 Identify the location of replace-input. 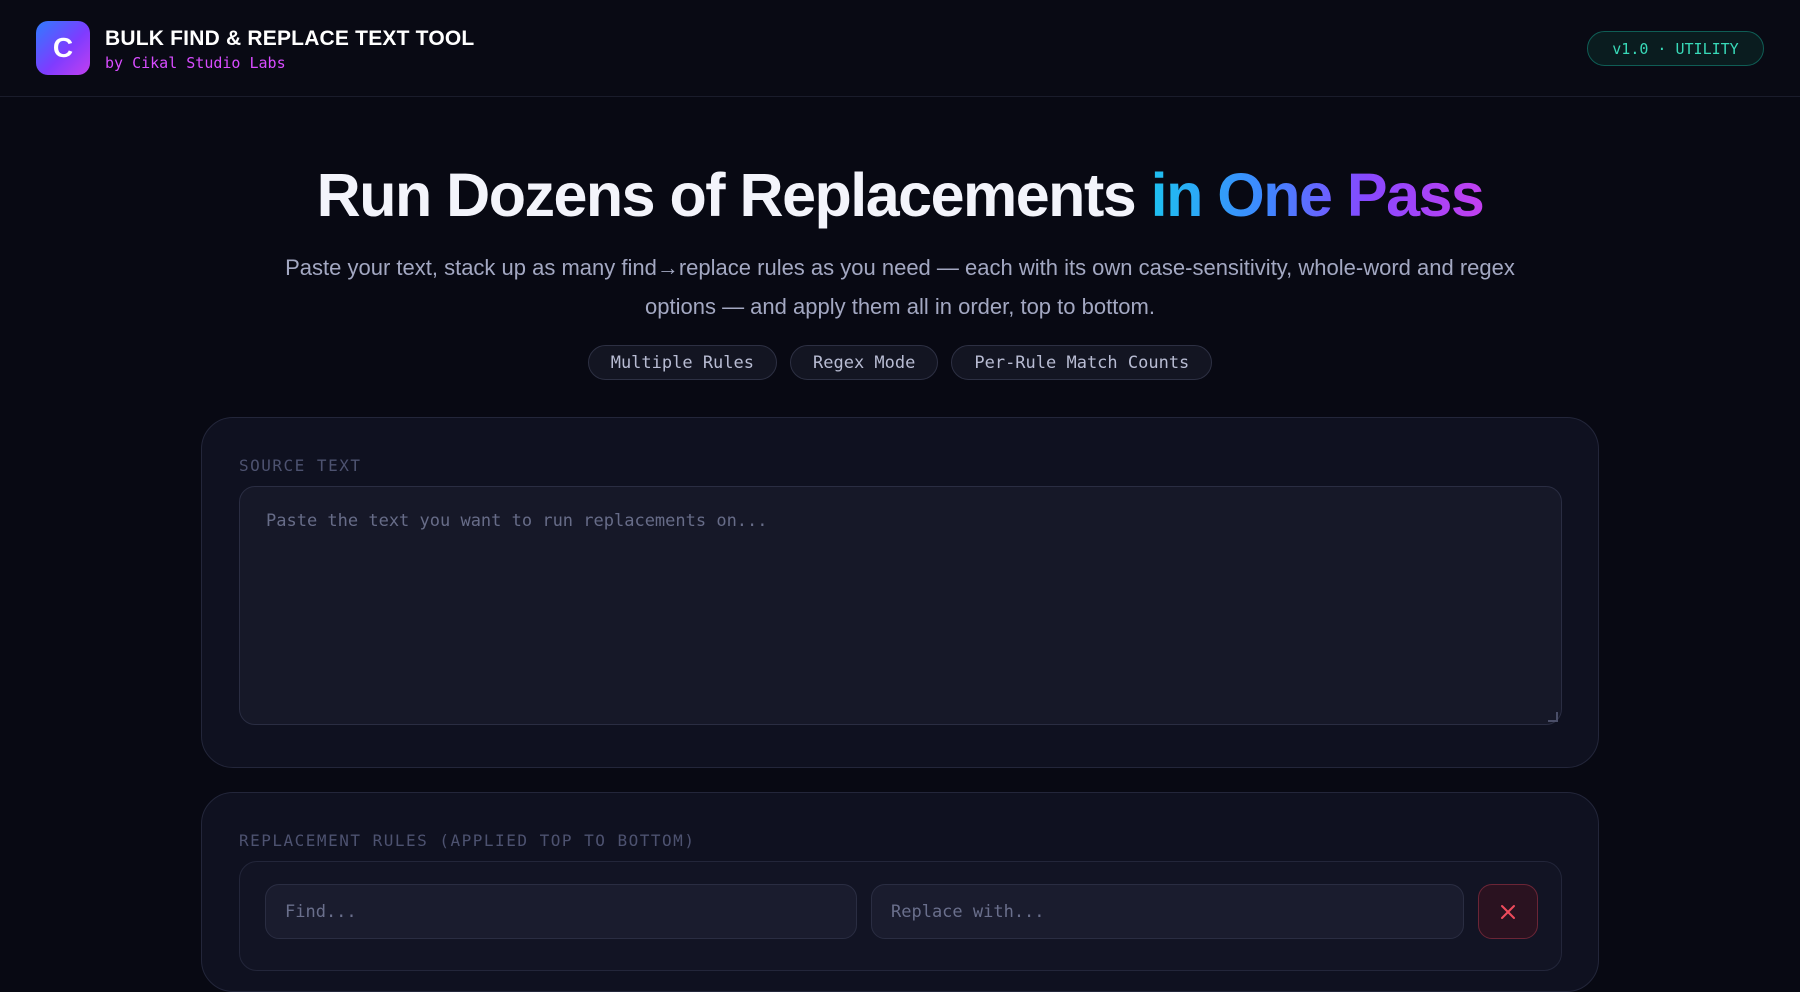
(1167, 911).